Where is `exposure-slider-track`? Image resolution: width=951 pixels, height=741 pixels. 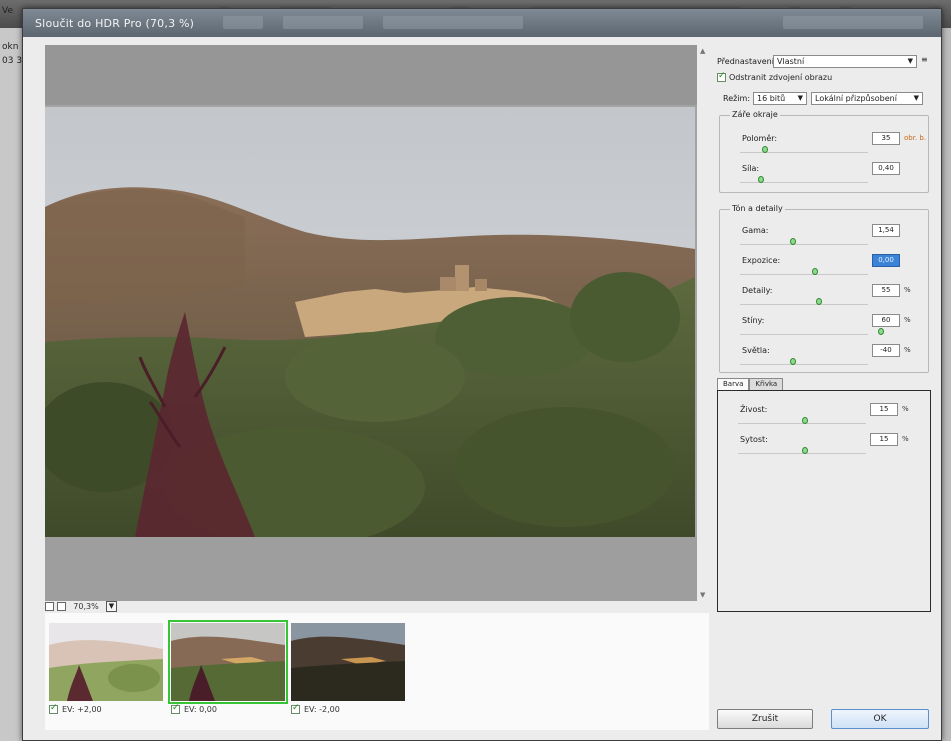
exposure-slider-track is located at coordinates (804, 274).